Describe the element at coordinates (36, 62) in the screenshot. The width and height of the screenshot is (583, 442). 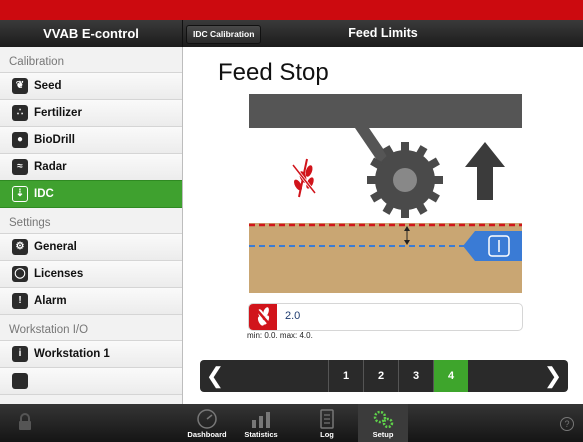
I see `section-title-calibration: Calibration` at that location.